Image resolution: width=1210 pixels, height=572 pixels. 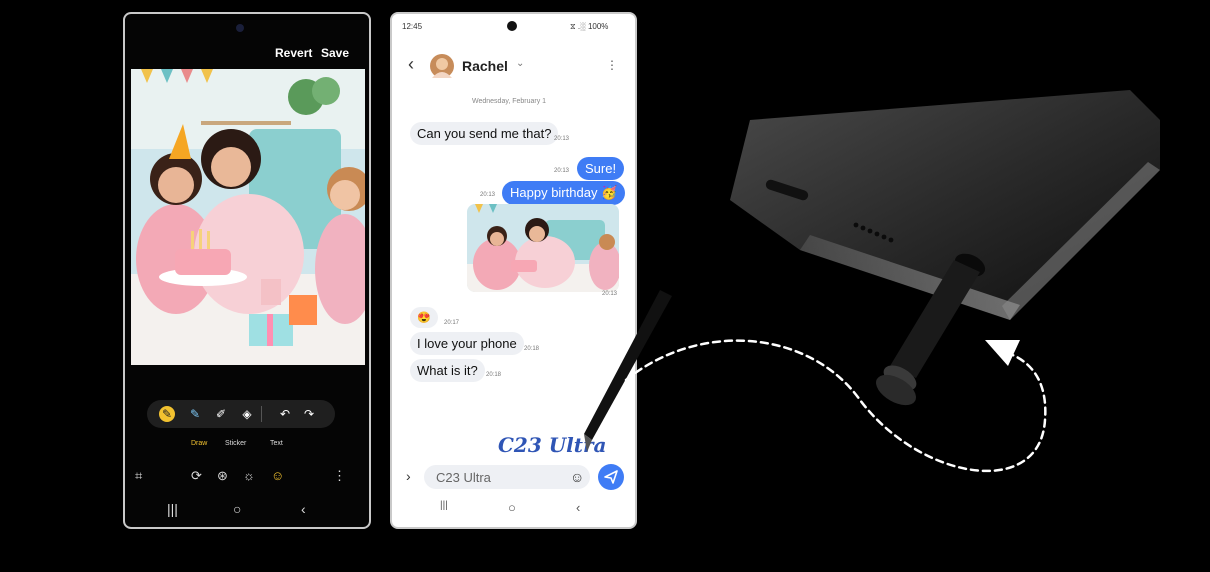 I want to click on contact-name: Rachel, so click(x=485, y=66).